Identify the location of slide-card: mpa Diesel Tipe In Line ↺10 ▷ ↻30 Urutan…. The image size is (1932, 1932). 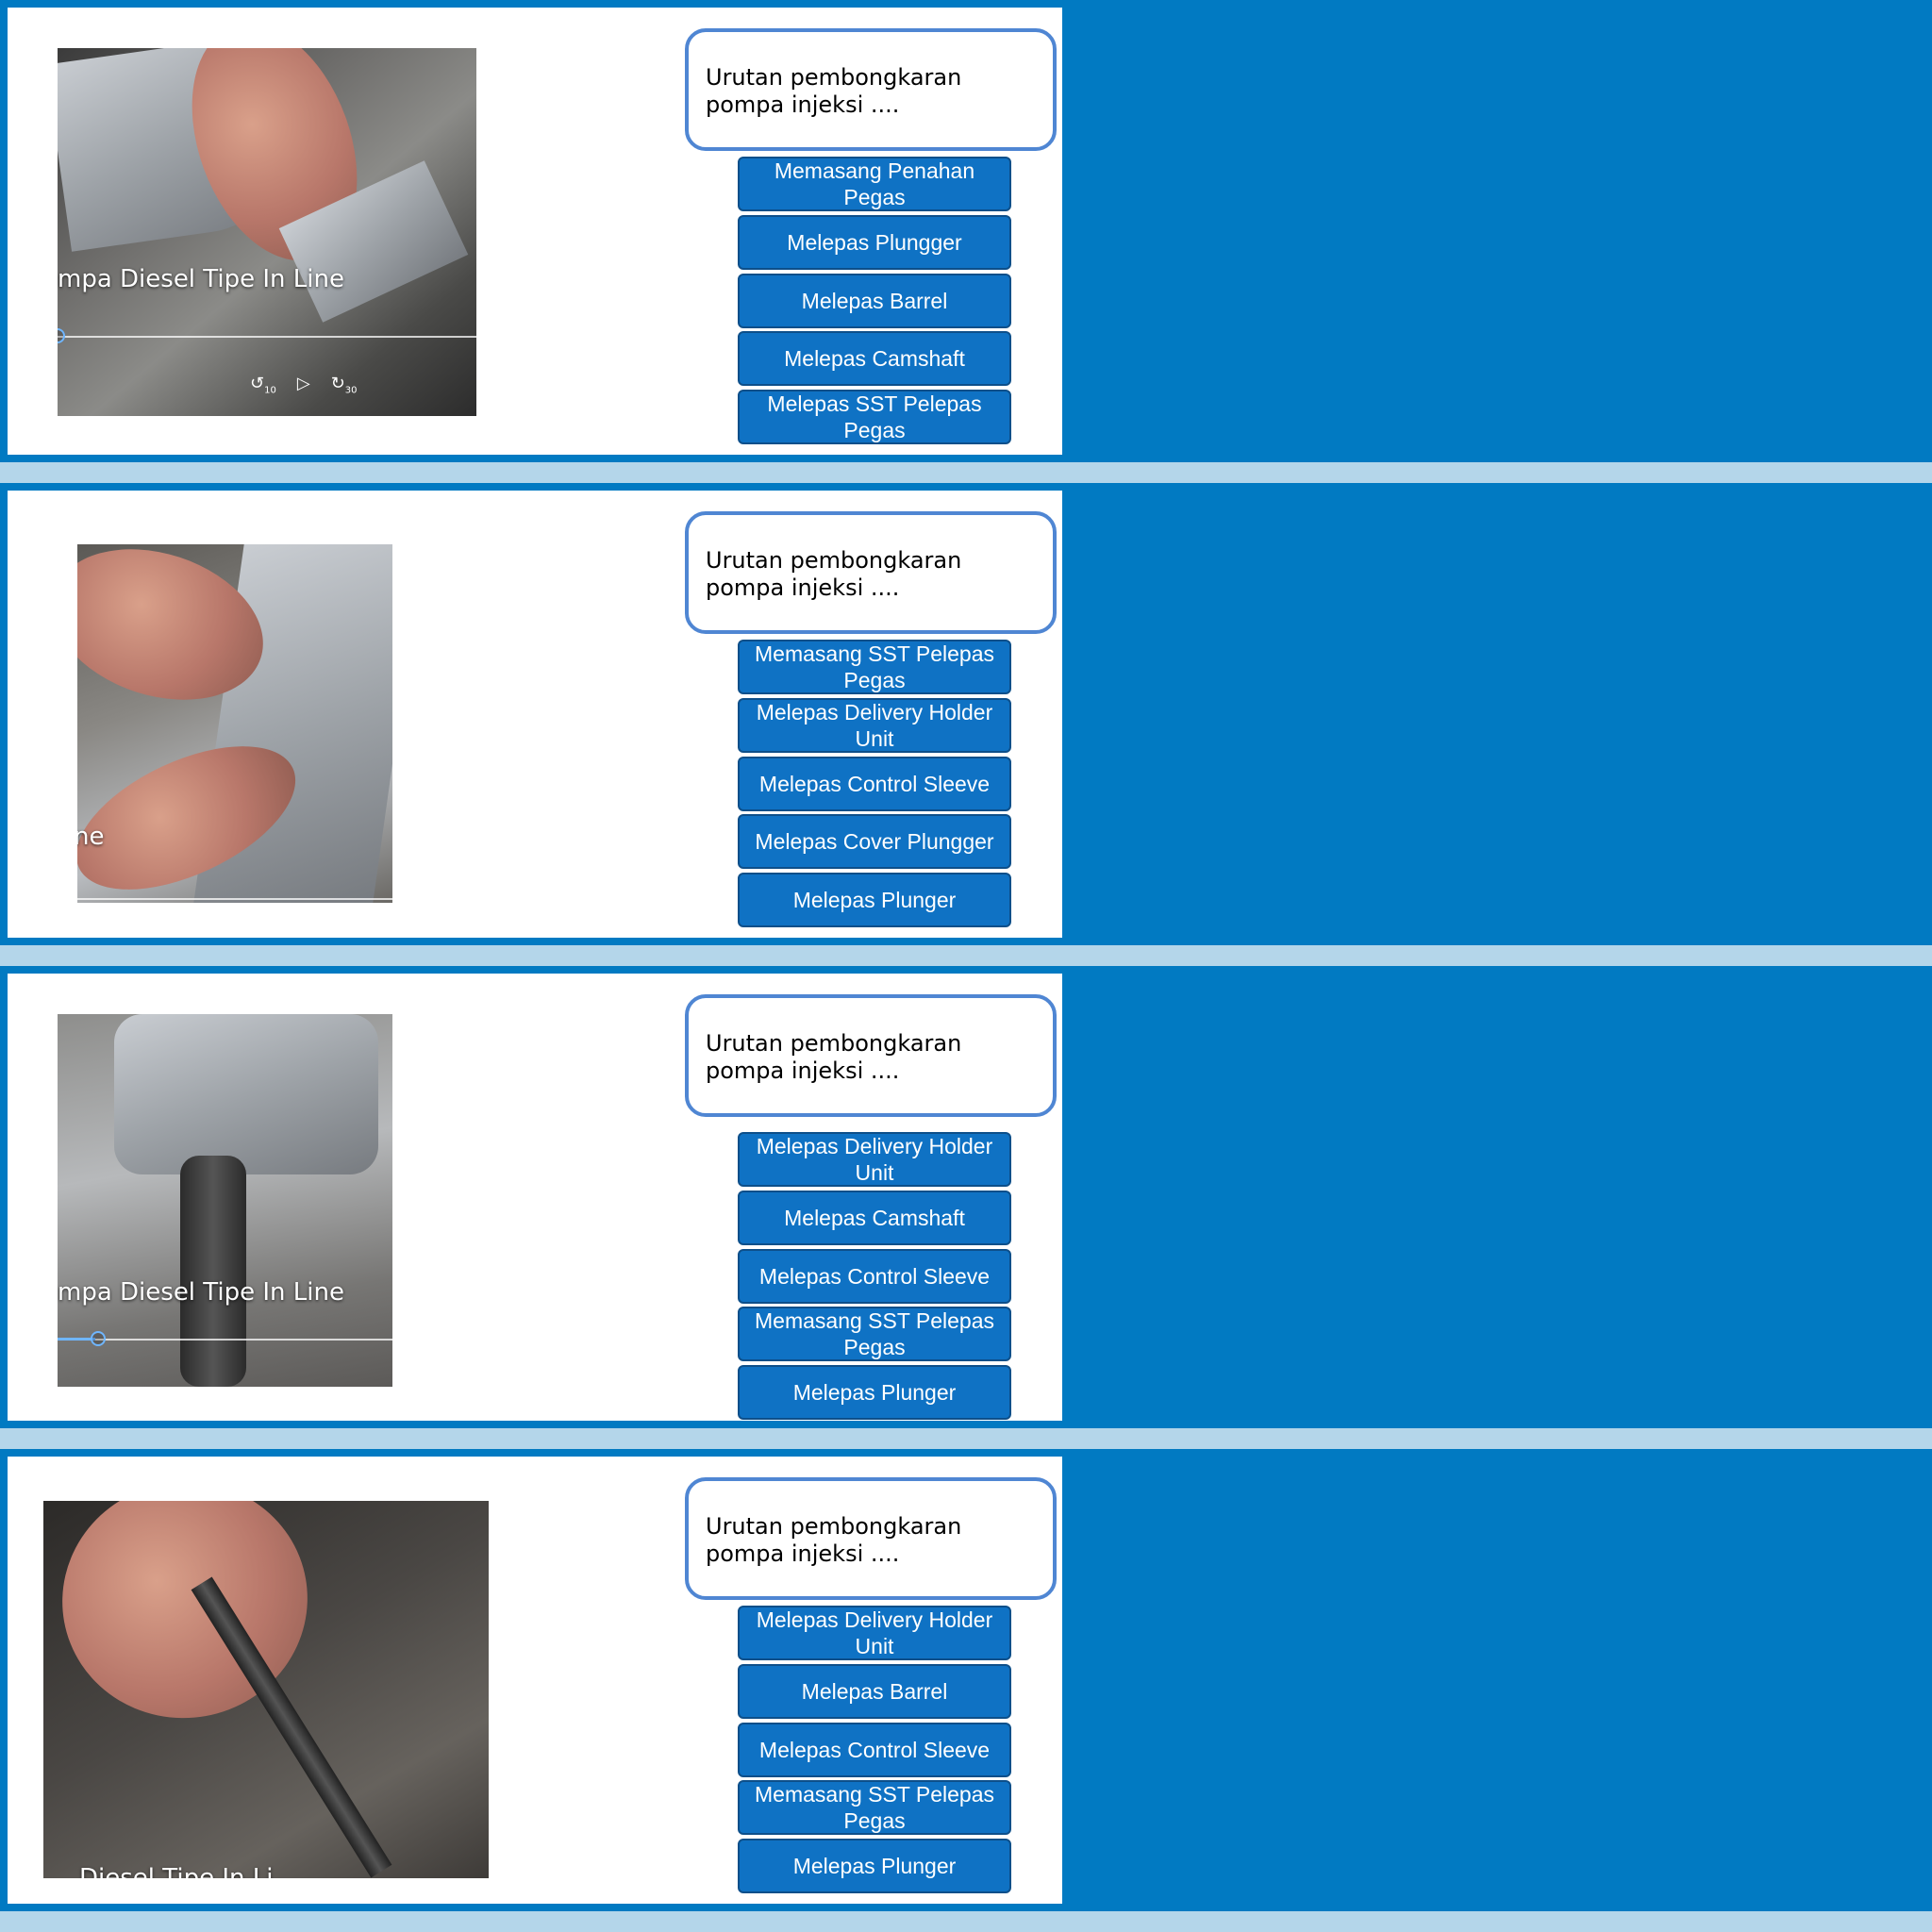
(535, 232).